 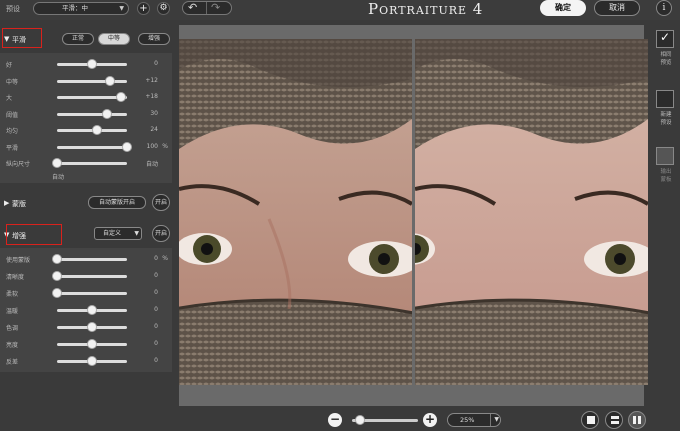 What do you see at coordinates (151, 96) in the screenshot?
I see `slider-value: +18` at bounding box center [151, 96].